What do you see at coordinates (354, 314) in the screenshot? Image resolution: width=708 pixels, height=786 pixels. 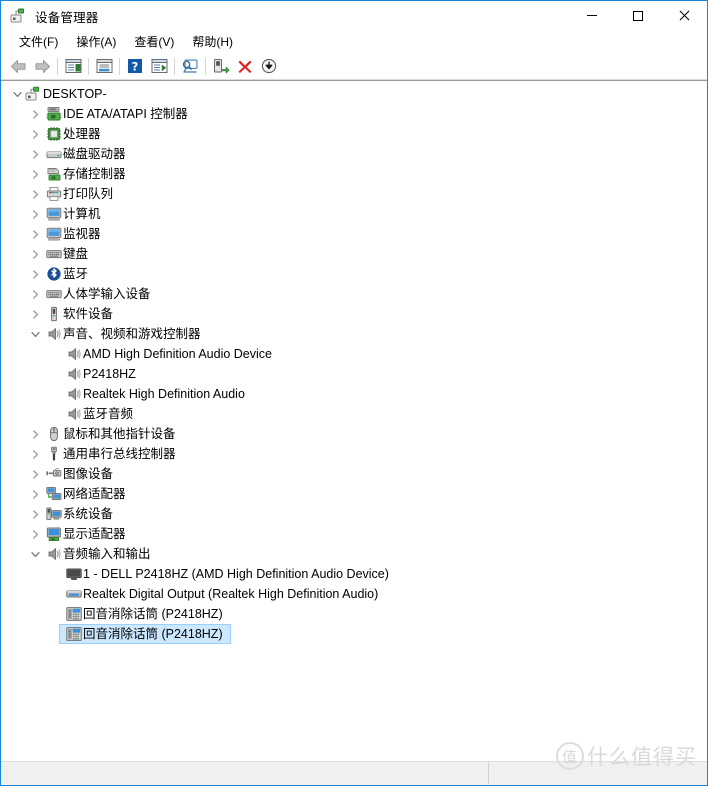 I see `tree-item: 软件设备` at bounding box center [354, 314].